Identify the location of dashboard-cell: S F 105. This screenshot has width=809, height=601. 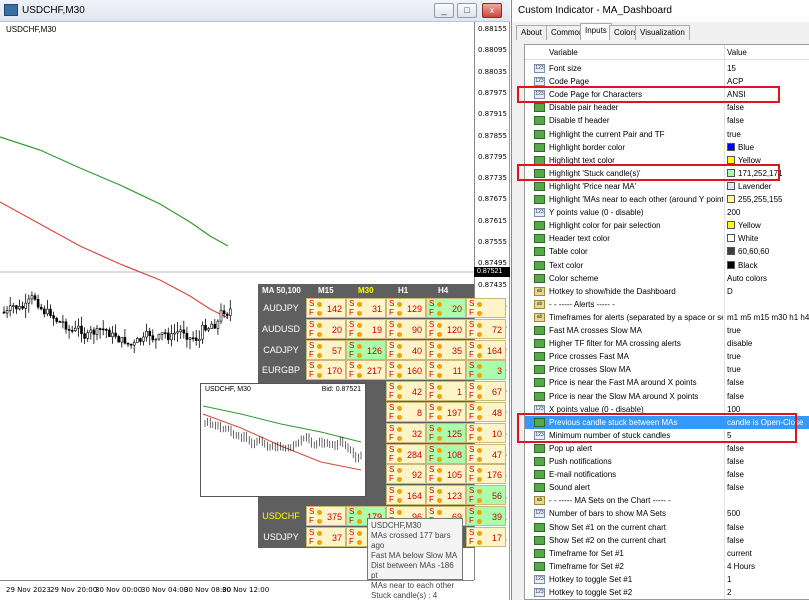
(446, 474).